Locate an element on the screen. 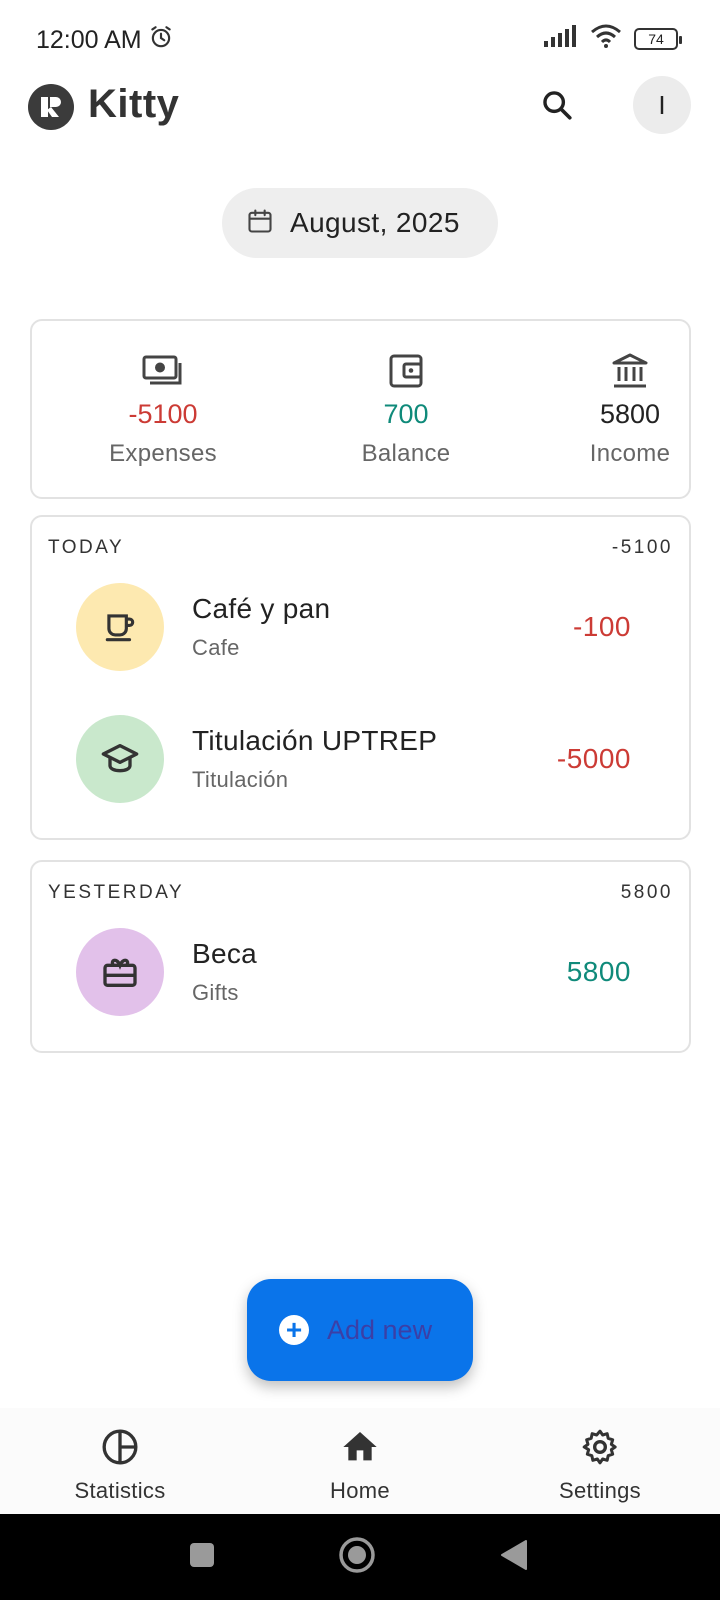  balance-summary: 700 Balance is located at coordinates (406, 409).